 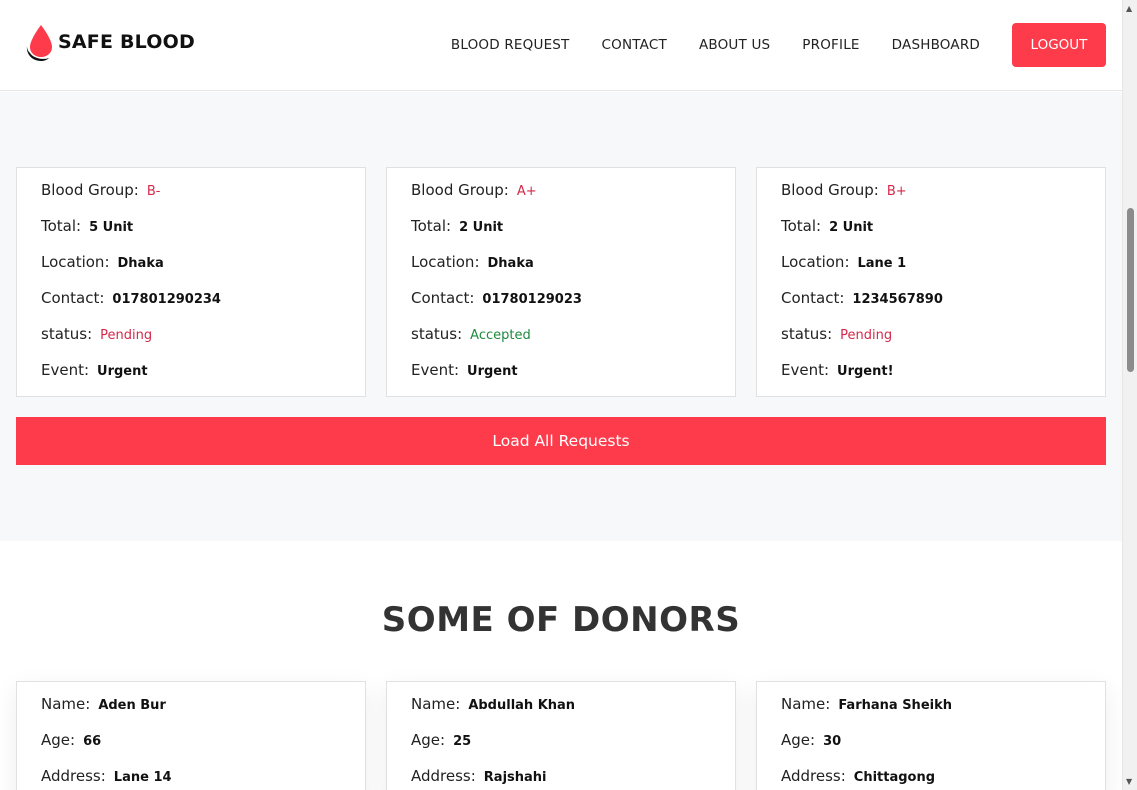 I want to click on event-row: Event: Urgent!, so click(x=943, y=379).